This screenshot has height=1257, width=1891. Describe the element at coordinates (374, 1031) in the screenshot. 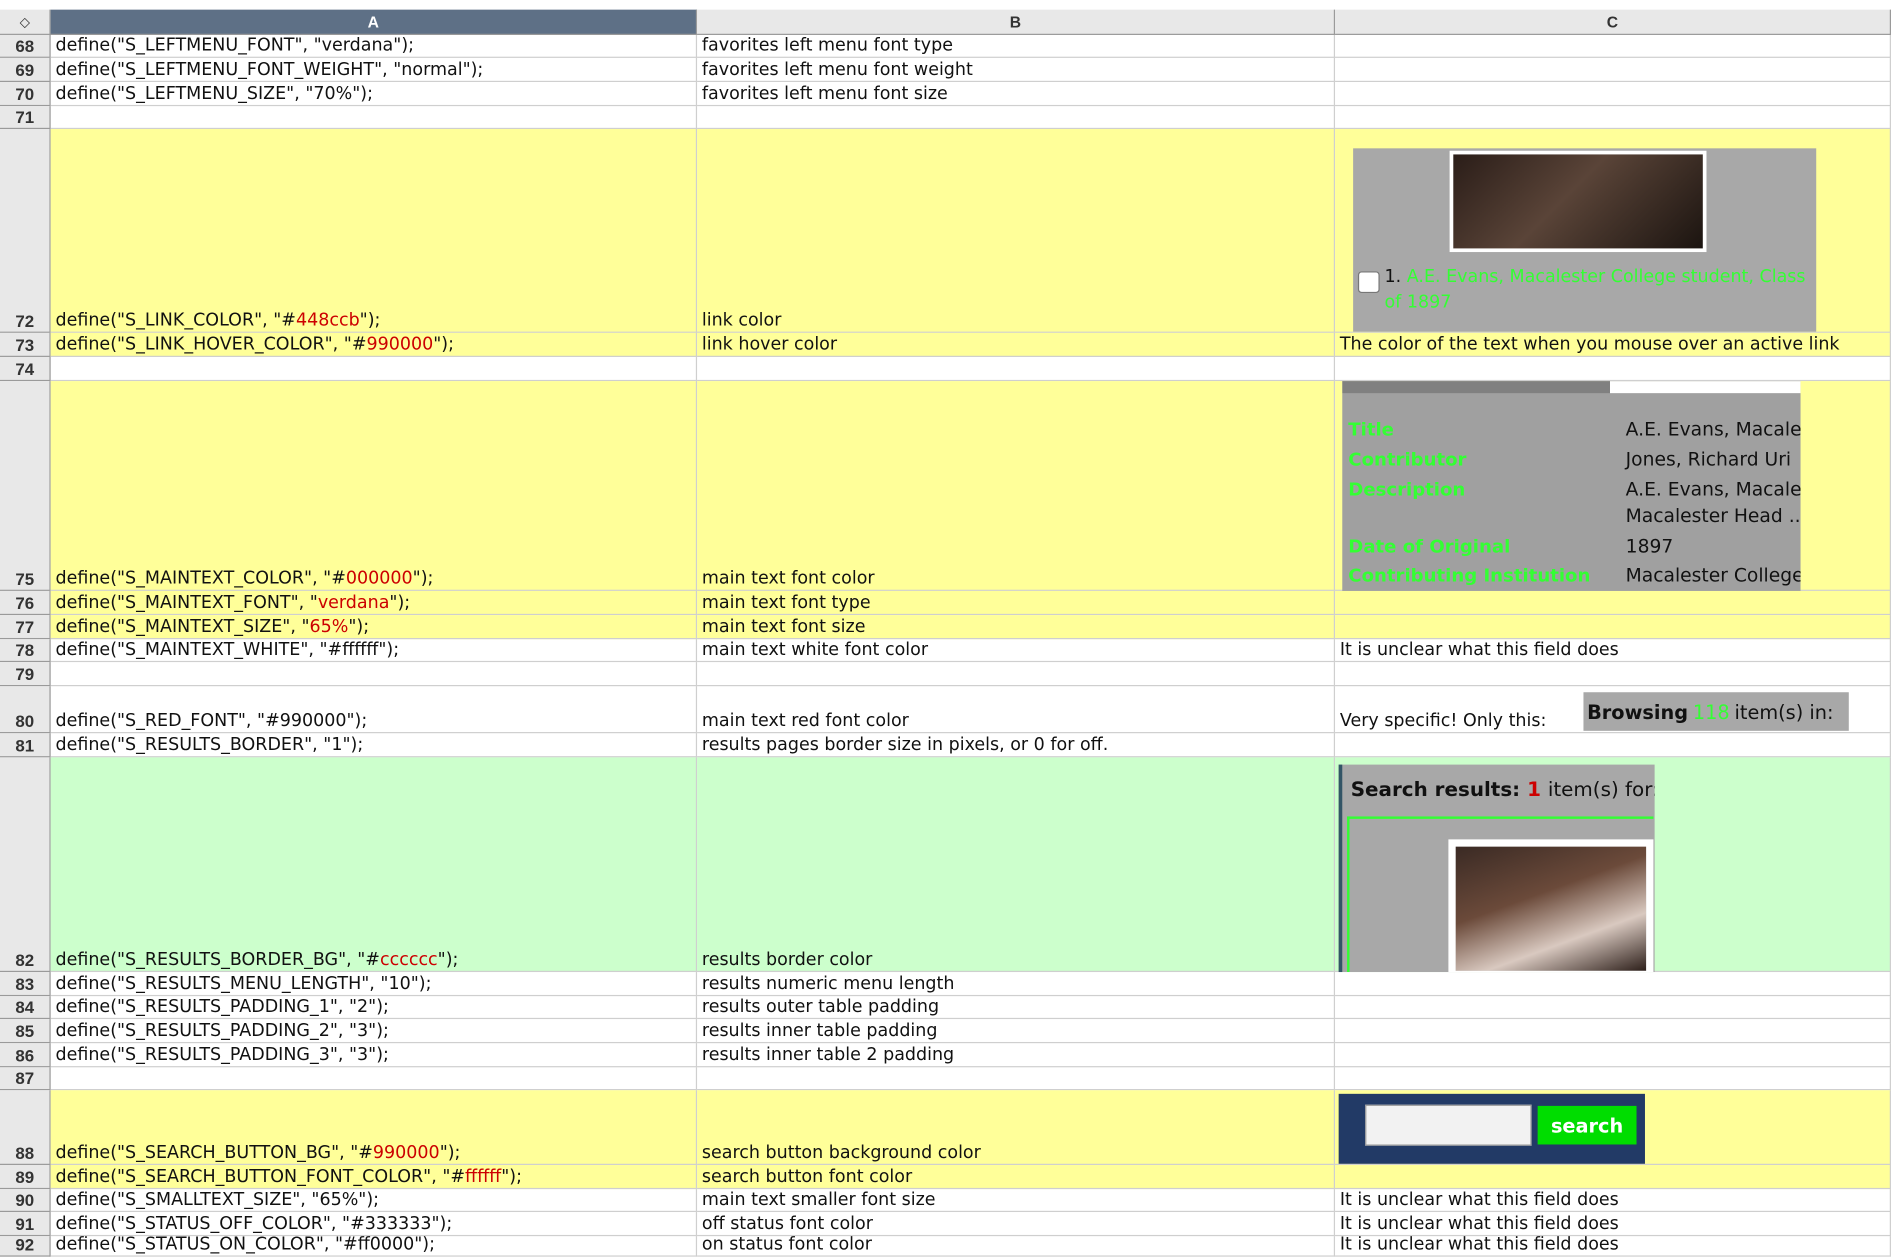

I see `cell-a: define("S_RESULTS_PADDING_2", "3");` at that location.